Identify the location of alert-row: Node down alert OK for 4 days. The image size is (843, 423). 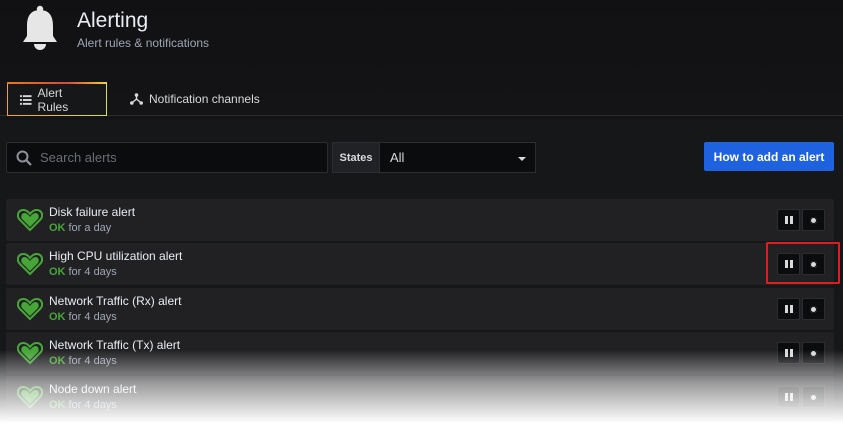
(420, 397).